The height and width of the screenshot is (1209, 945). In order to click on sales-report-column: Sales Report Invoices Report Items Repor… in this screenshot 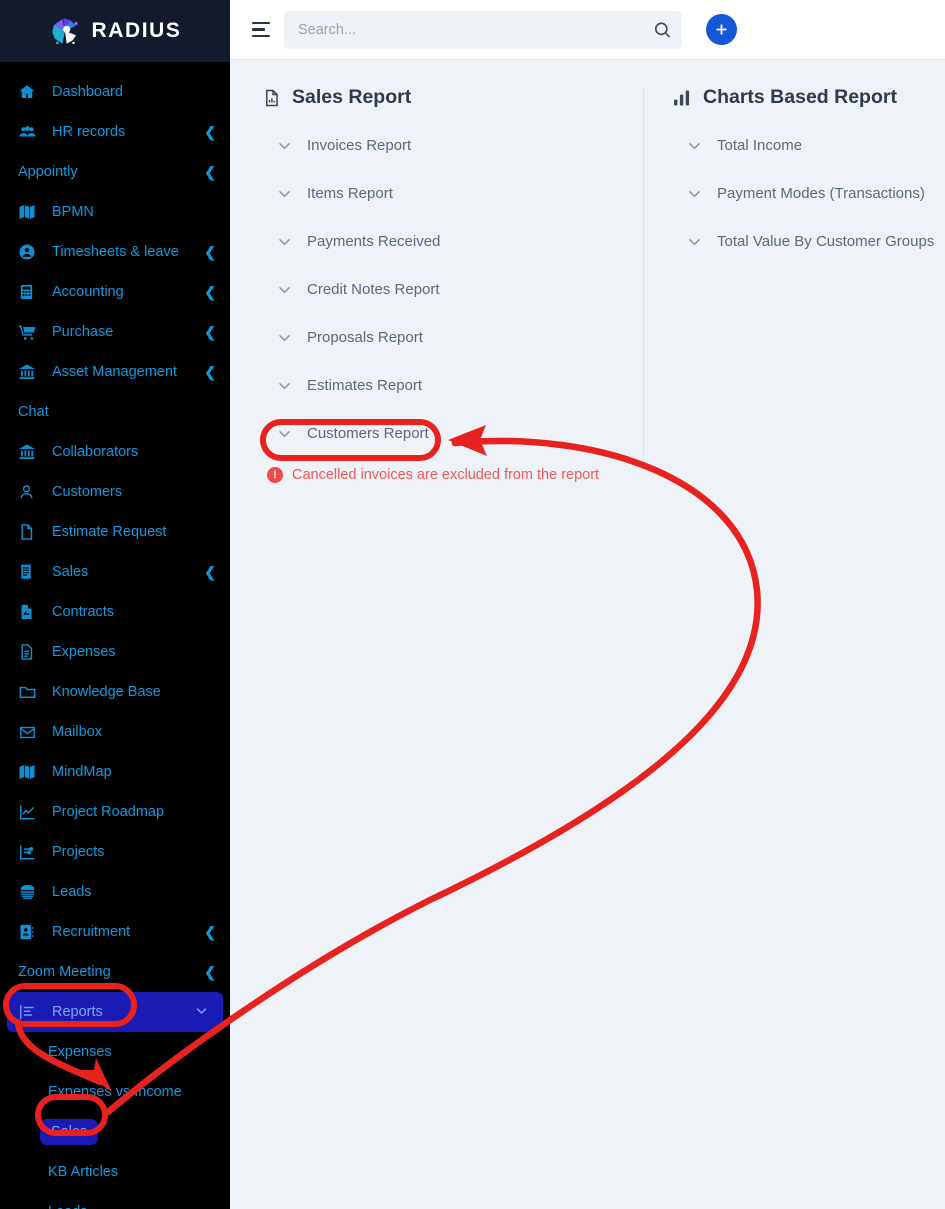, I will do `click(436, 284)`.